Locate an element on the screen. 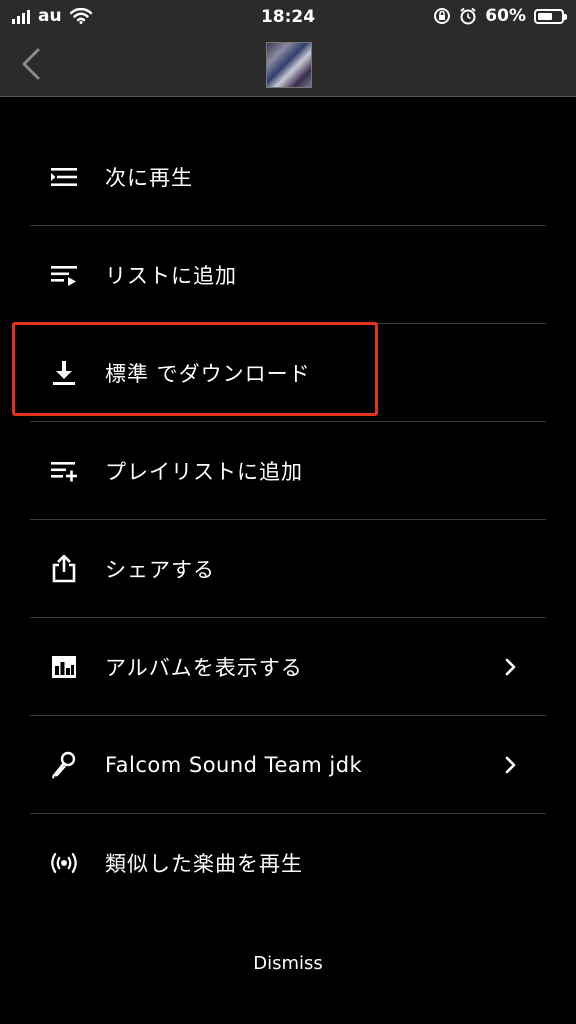 This screenshot has height=1024, width=576. status-right: 60% is located at coordinates (500, 16).